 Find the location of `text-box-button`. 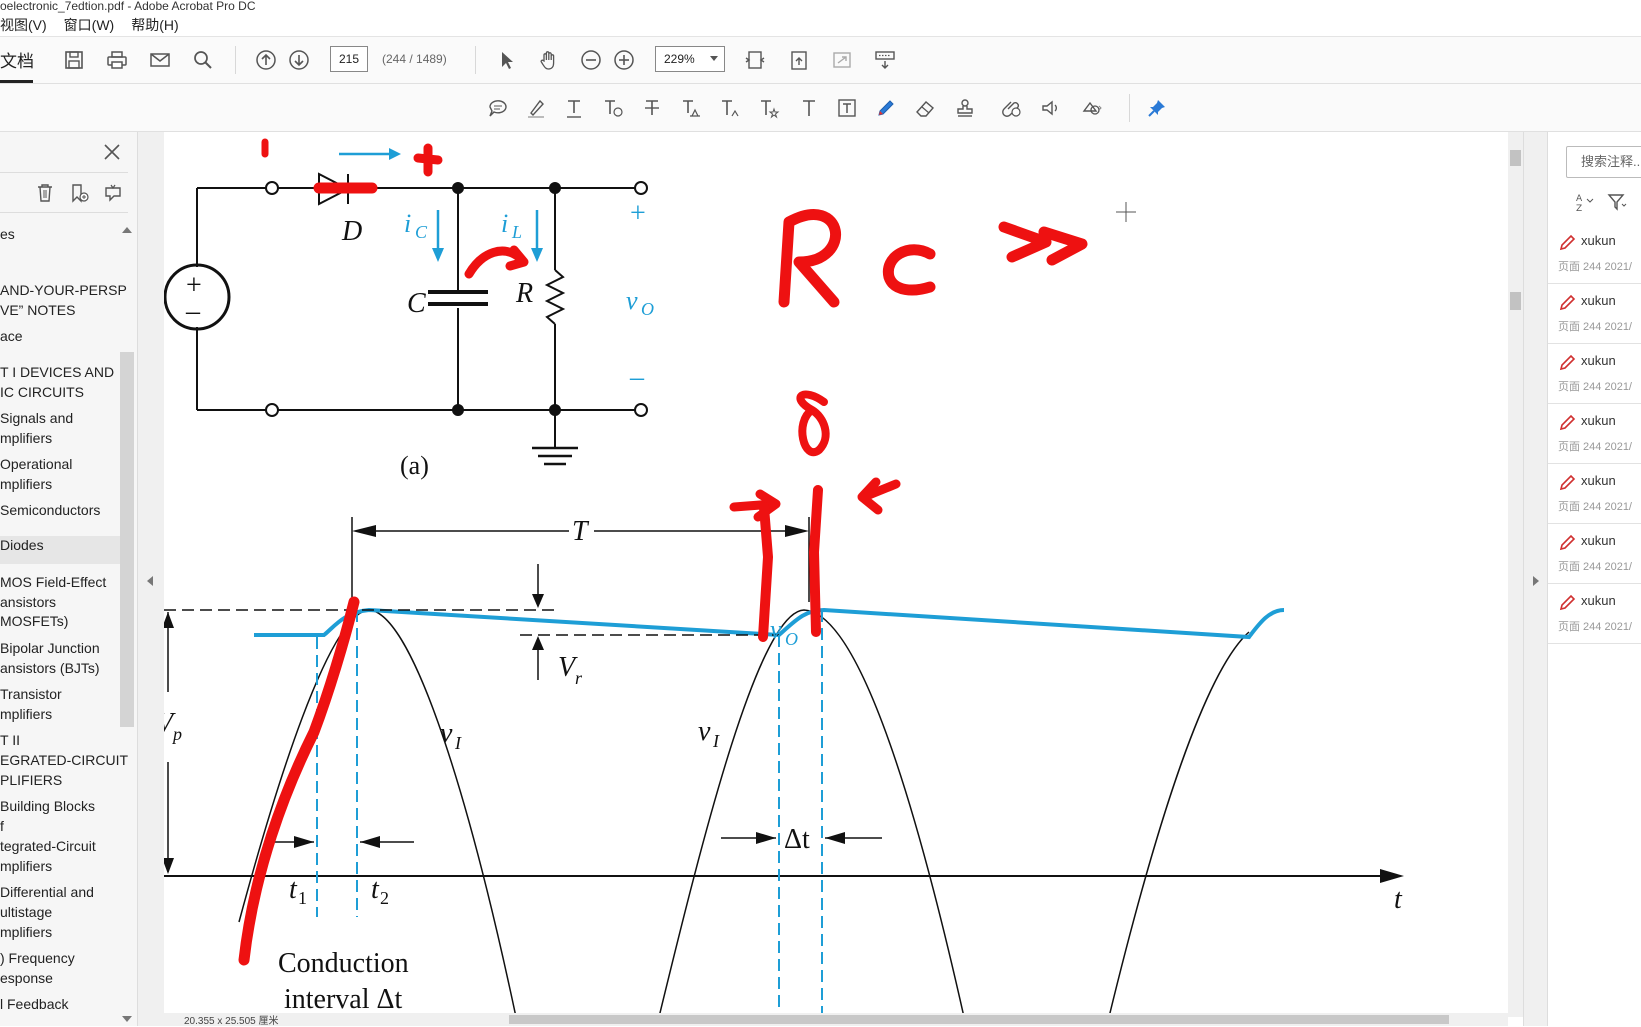

text-box-button is located at coordinates (847, 108).